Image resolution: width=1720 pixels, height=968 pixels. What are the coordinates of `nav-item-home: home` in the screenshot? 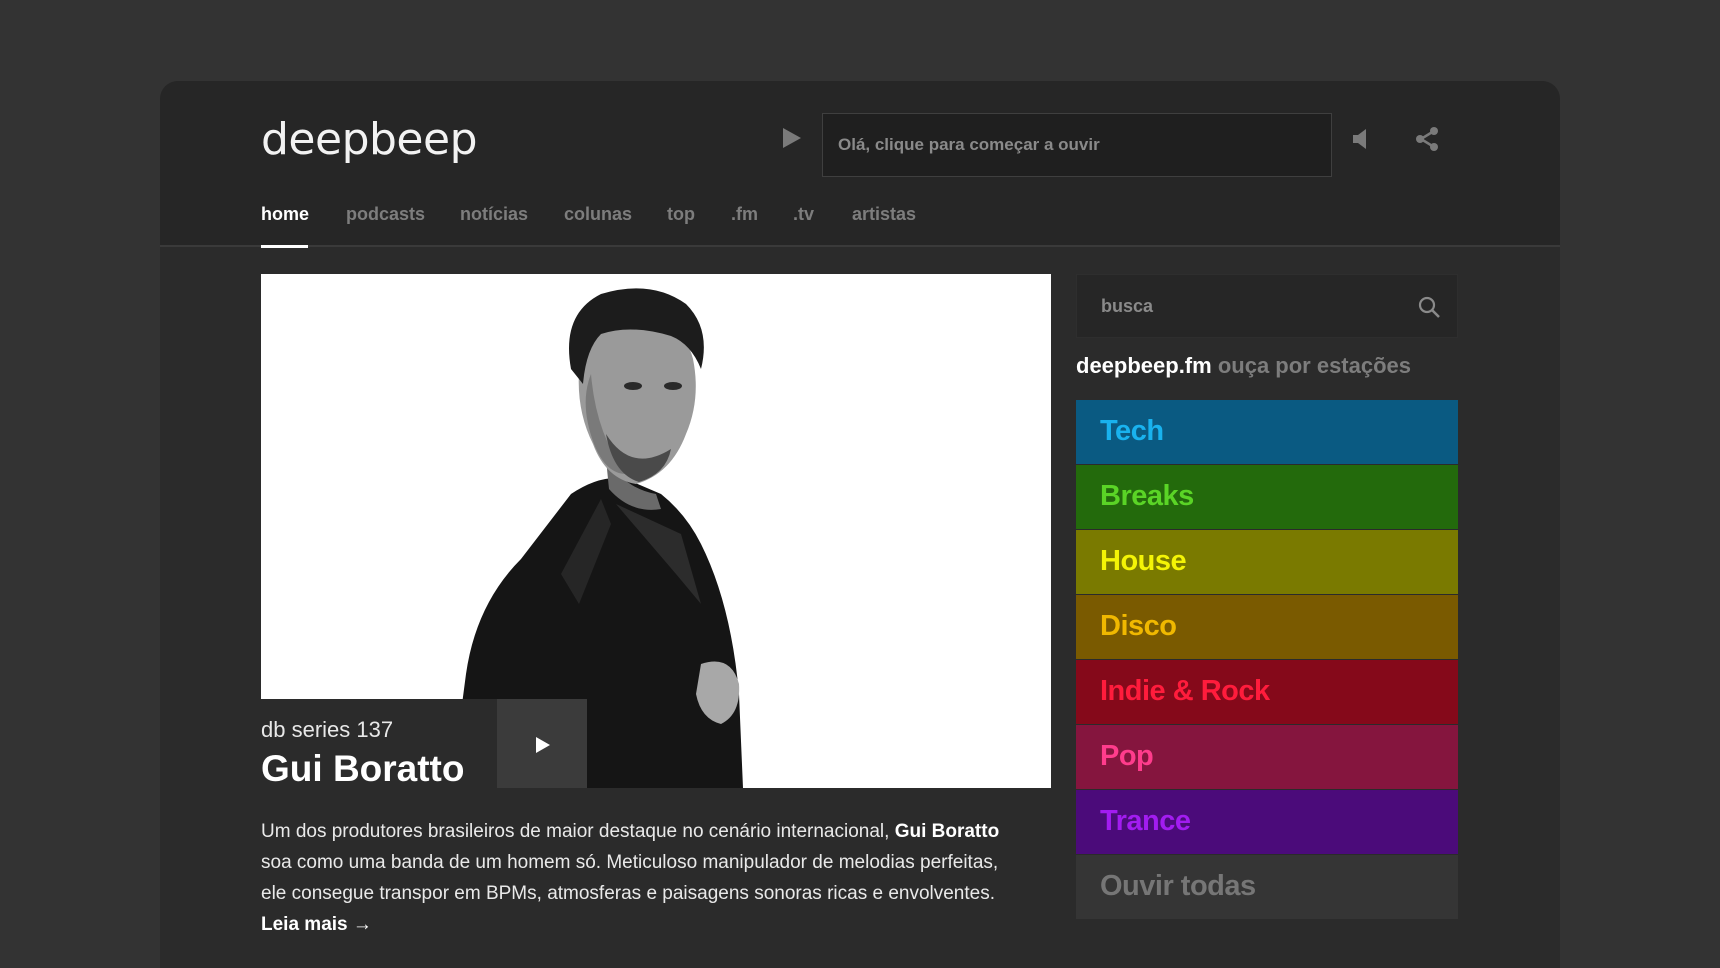 It's located at (285, 214).